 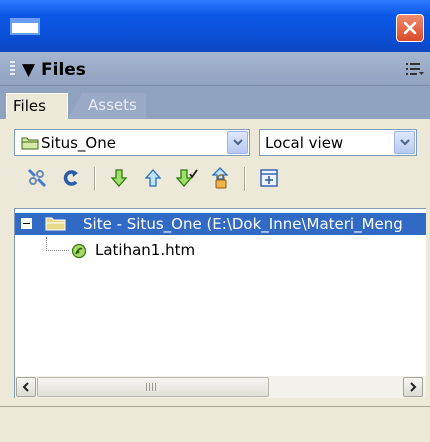 I want to click on toolbar, so click(x=215, y=179).